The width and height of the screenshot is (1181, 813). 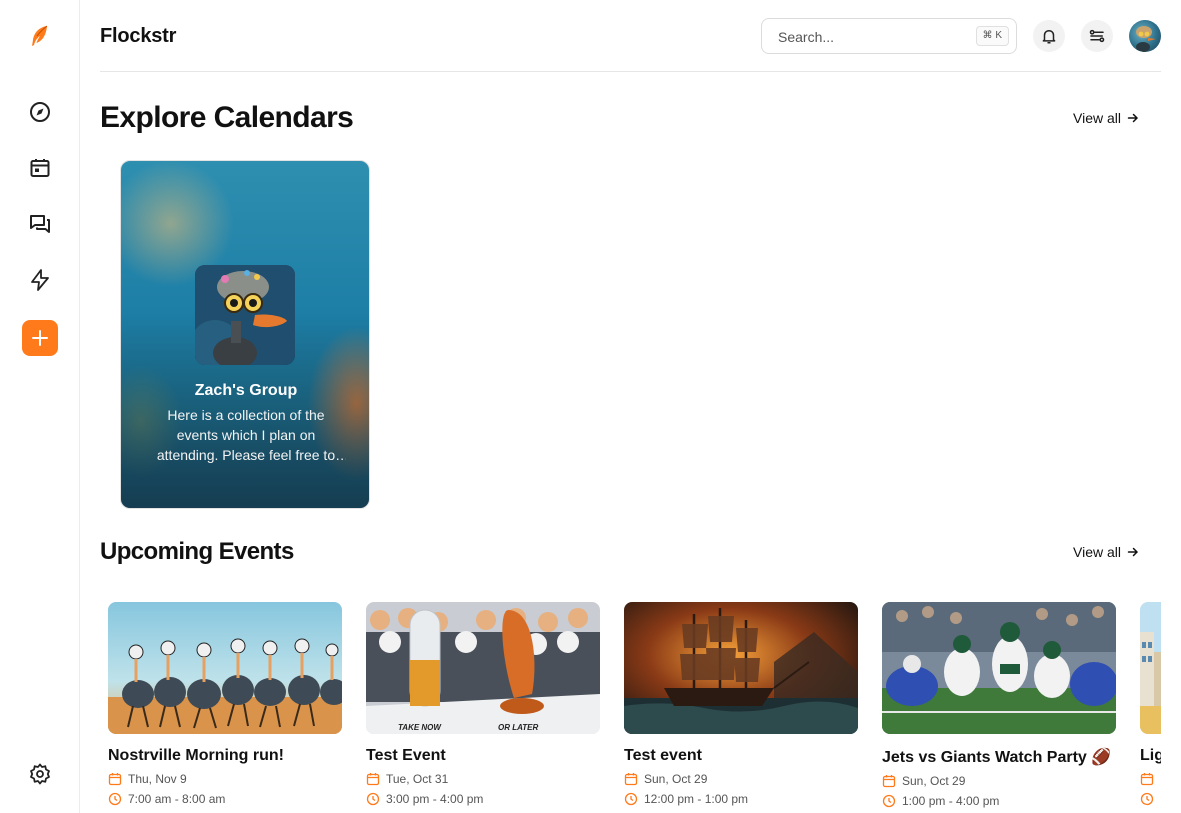 I want to click on gear-icon, so click(x=40, y=774).